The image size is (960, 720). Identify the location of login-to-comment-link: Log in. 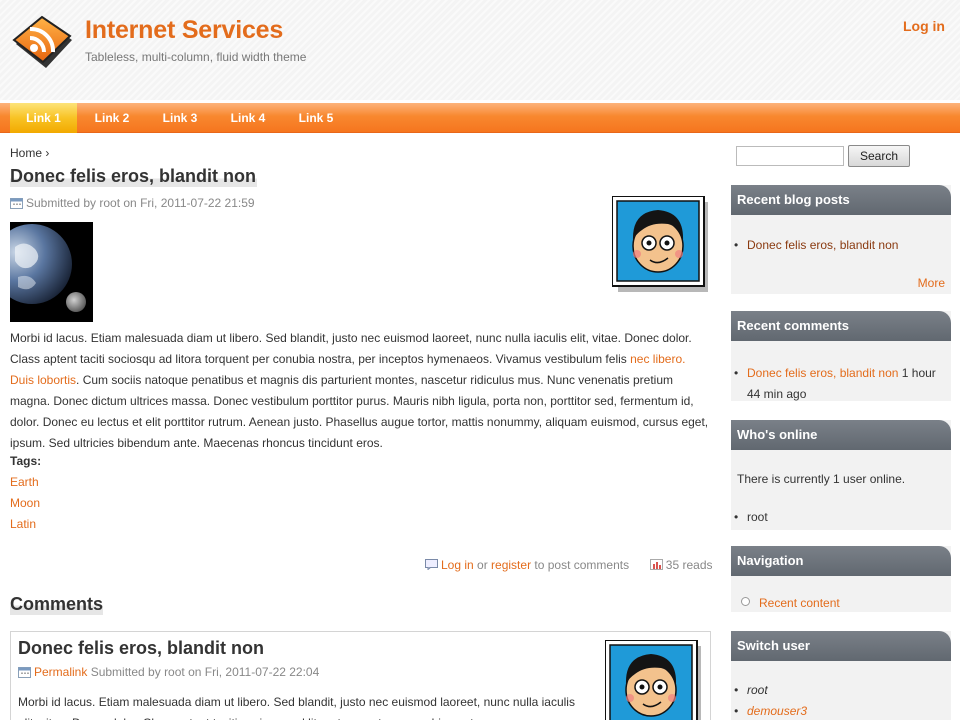
(457, 565).